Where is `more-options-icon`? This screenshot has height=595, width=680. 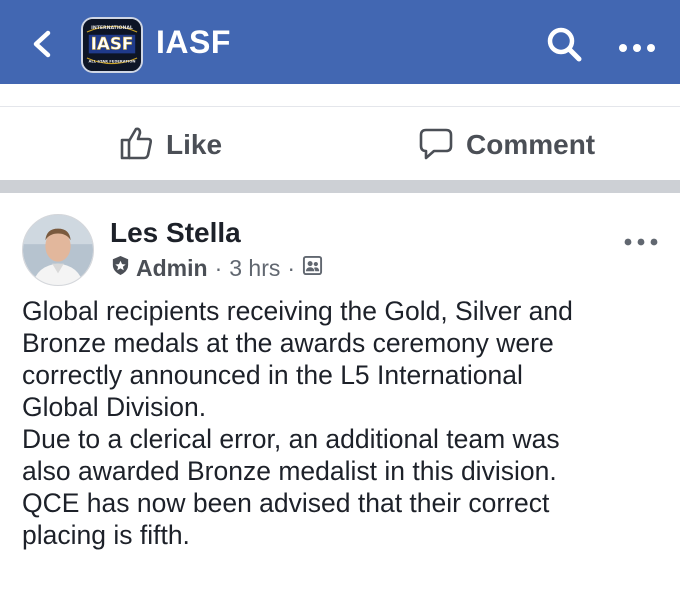 more-options-icon is located at coordinates (637, 46).